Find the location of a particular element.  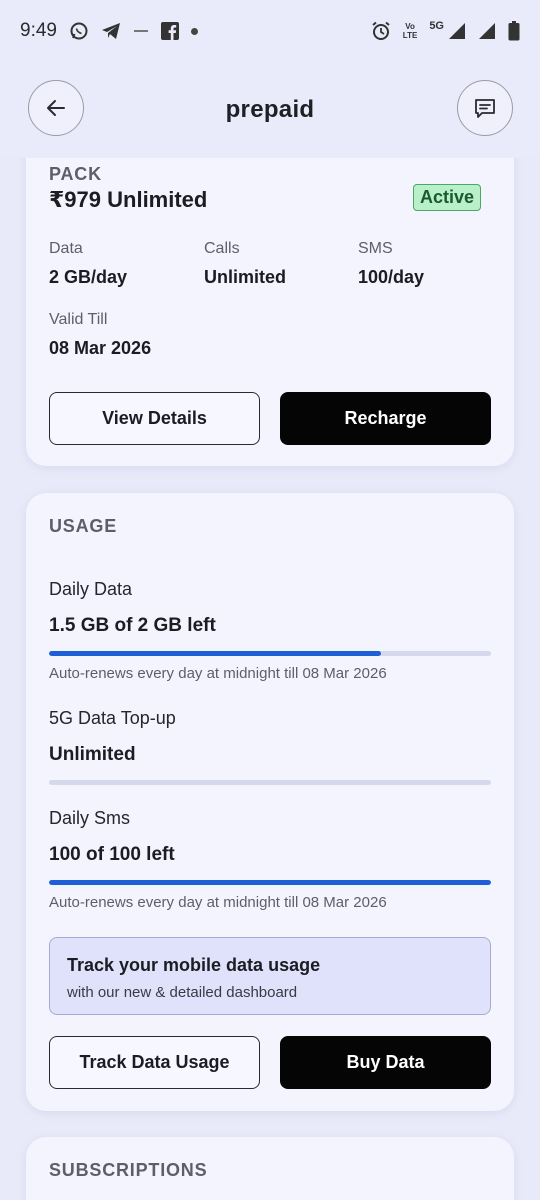

volte-label: Vo is located at coordinates (410, 26).